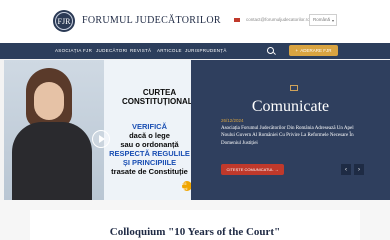 This screenshot has height=240, width=390. I want to click on video-subtitle-line: sau o ordonanță, so click(149, 144).